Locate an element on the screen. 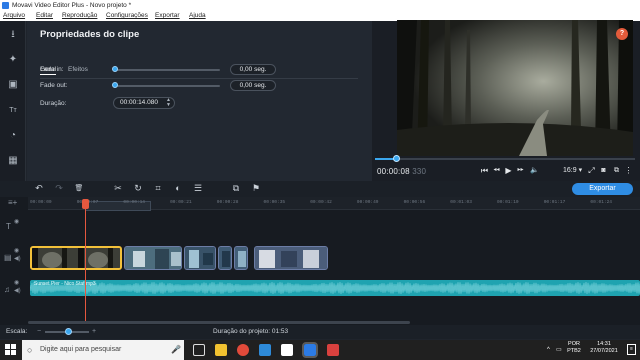 The image size is (640, 360). crop-icon: ⌗ is located at coordinates (158, 188).